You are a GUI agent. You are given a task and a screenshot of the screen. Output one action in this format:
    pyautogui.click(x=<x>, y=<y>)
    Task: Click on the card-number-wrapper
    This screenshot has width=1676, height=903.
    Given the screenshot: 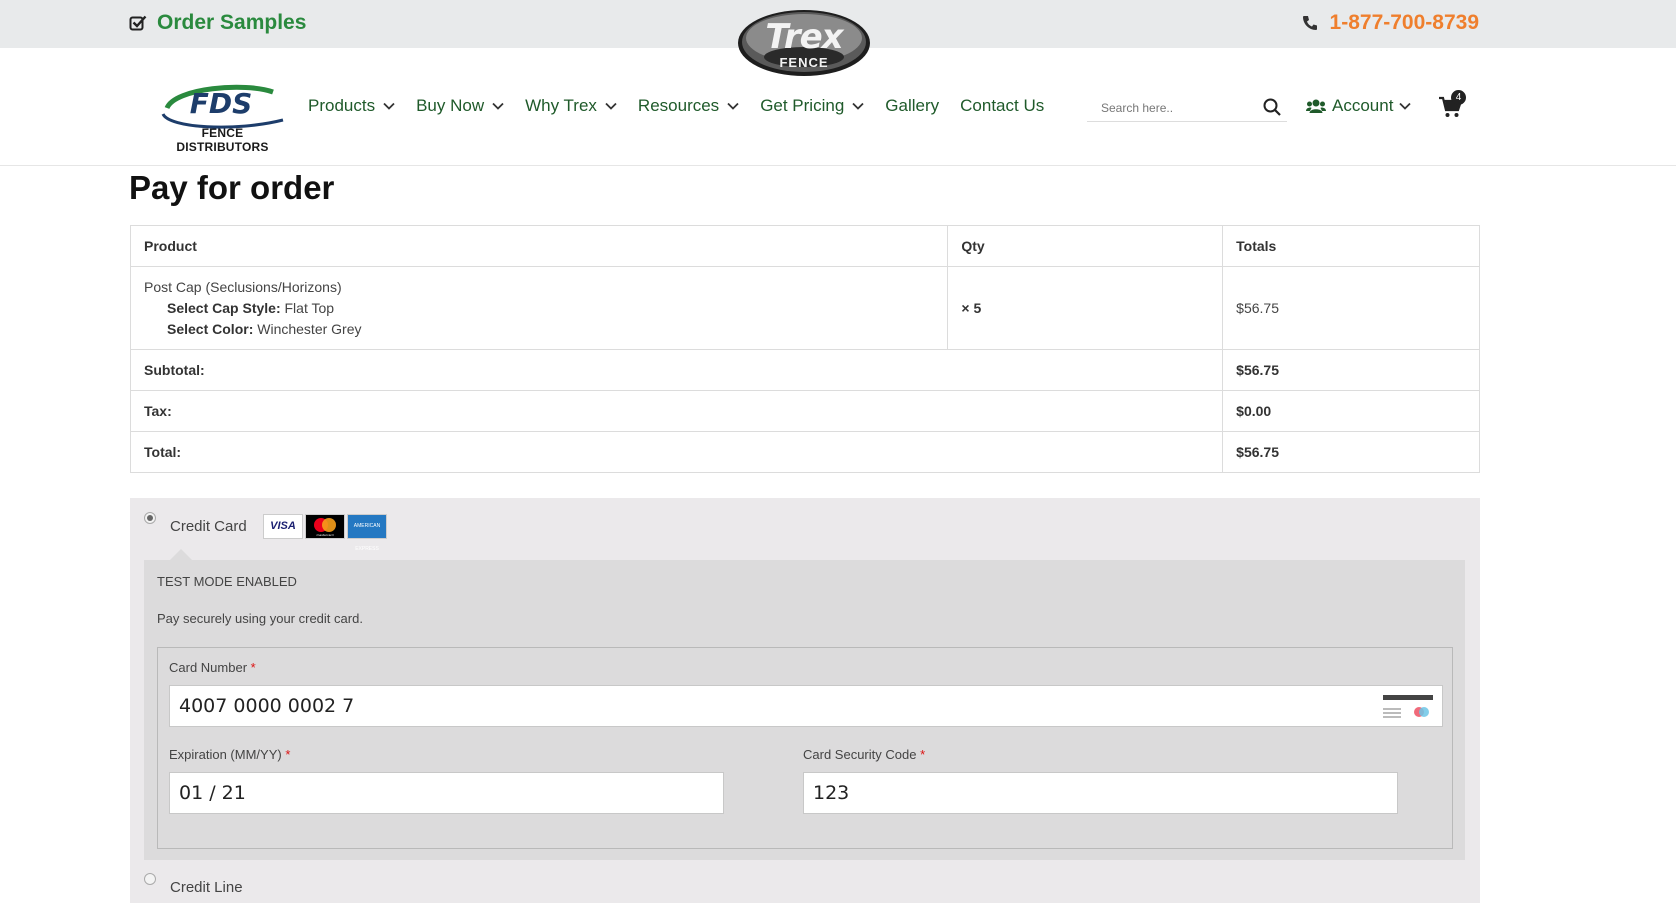 What is the action you would take?
    pyautogui.click(x=806, y=706)
    